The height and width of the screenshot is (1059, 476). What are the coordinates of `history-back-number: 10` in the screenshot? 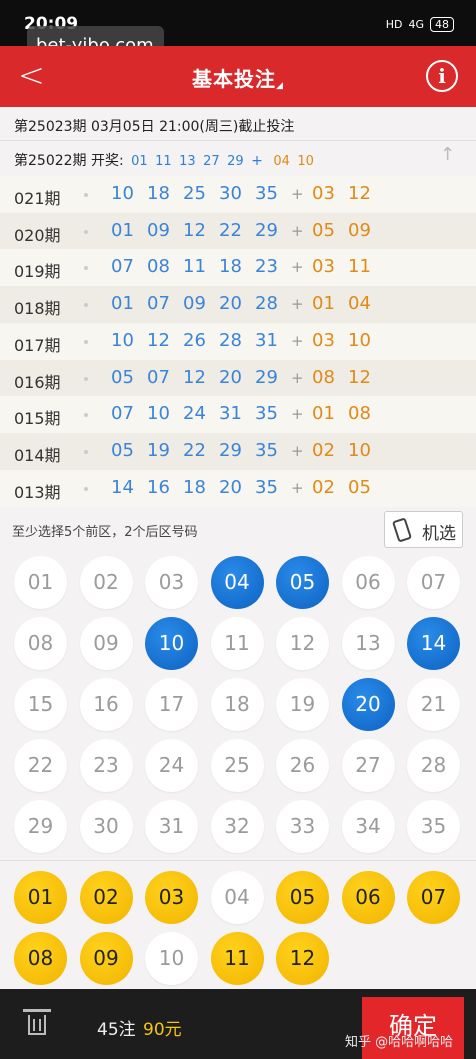 It's located at (359, 450).